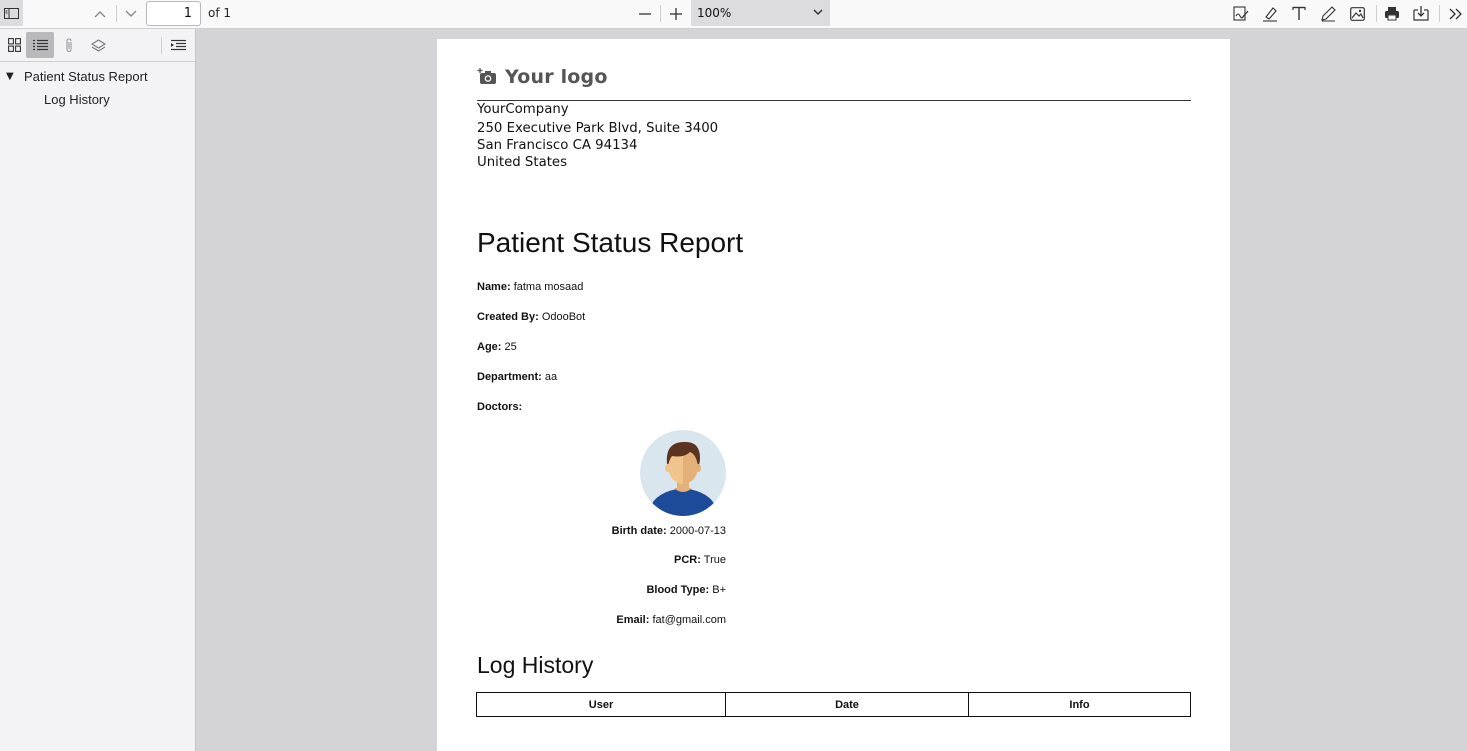  What do you see at coordinates (697, 531) in the screenshot?
I see `field-value: 2000-07-13` at bounding box center [697, 531].